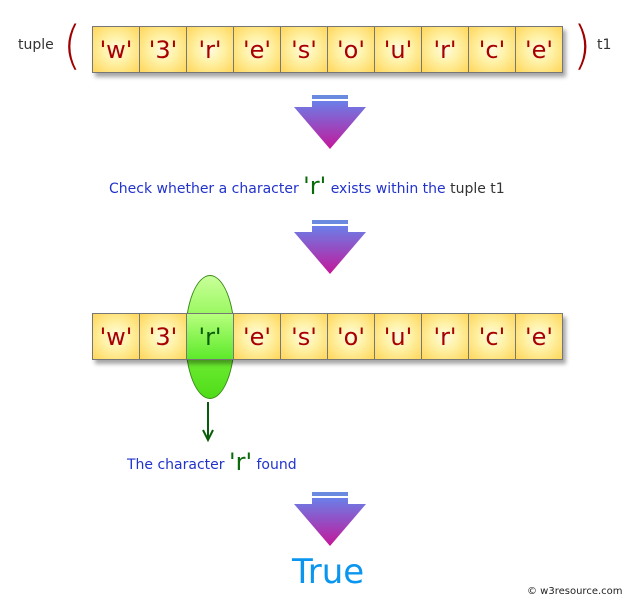 This screenshot has width=639, height=607. I want to click on tuple-row-top: 'w' '3''r''e''s''o''u''r''c''e', so click(327, 49).